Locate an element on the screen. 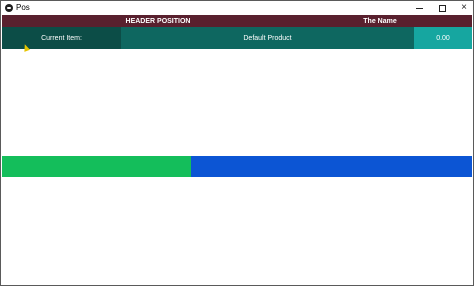 This screenshot has width=474, height=286. current-item-label: Current Item: is located at coordinates (61, 38).